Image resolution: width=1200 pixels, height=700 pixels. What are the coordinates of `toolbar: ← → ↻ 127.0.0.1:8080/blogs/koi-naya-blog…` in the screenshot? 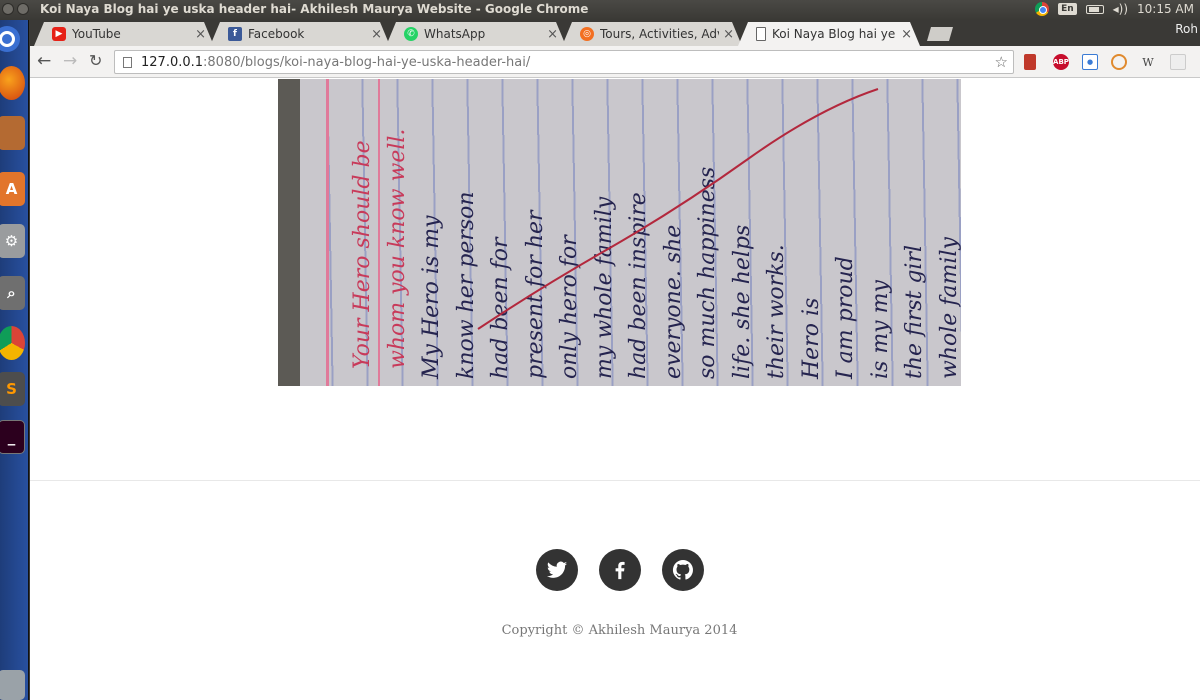 It's located at (615, 62).